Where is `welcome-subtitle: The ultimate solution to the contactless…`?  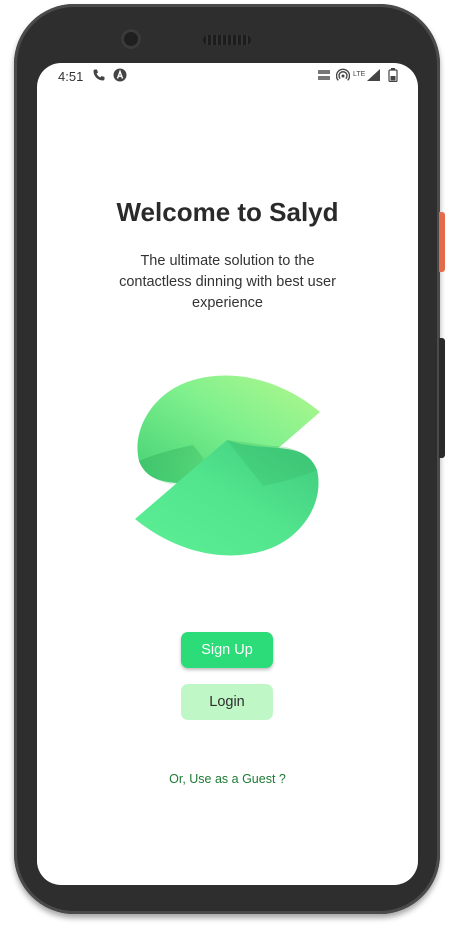
welcome-subtitle: The ultimate solution to the contactless… is located at coordinates (227, 282).